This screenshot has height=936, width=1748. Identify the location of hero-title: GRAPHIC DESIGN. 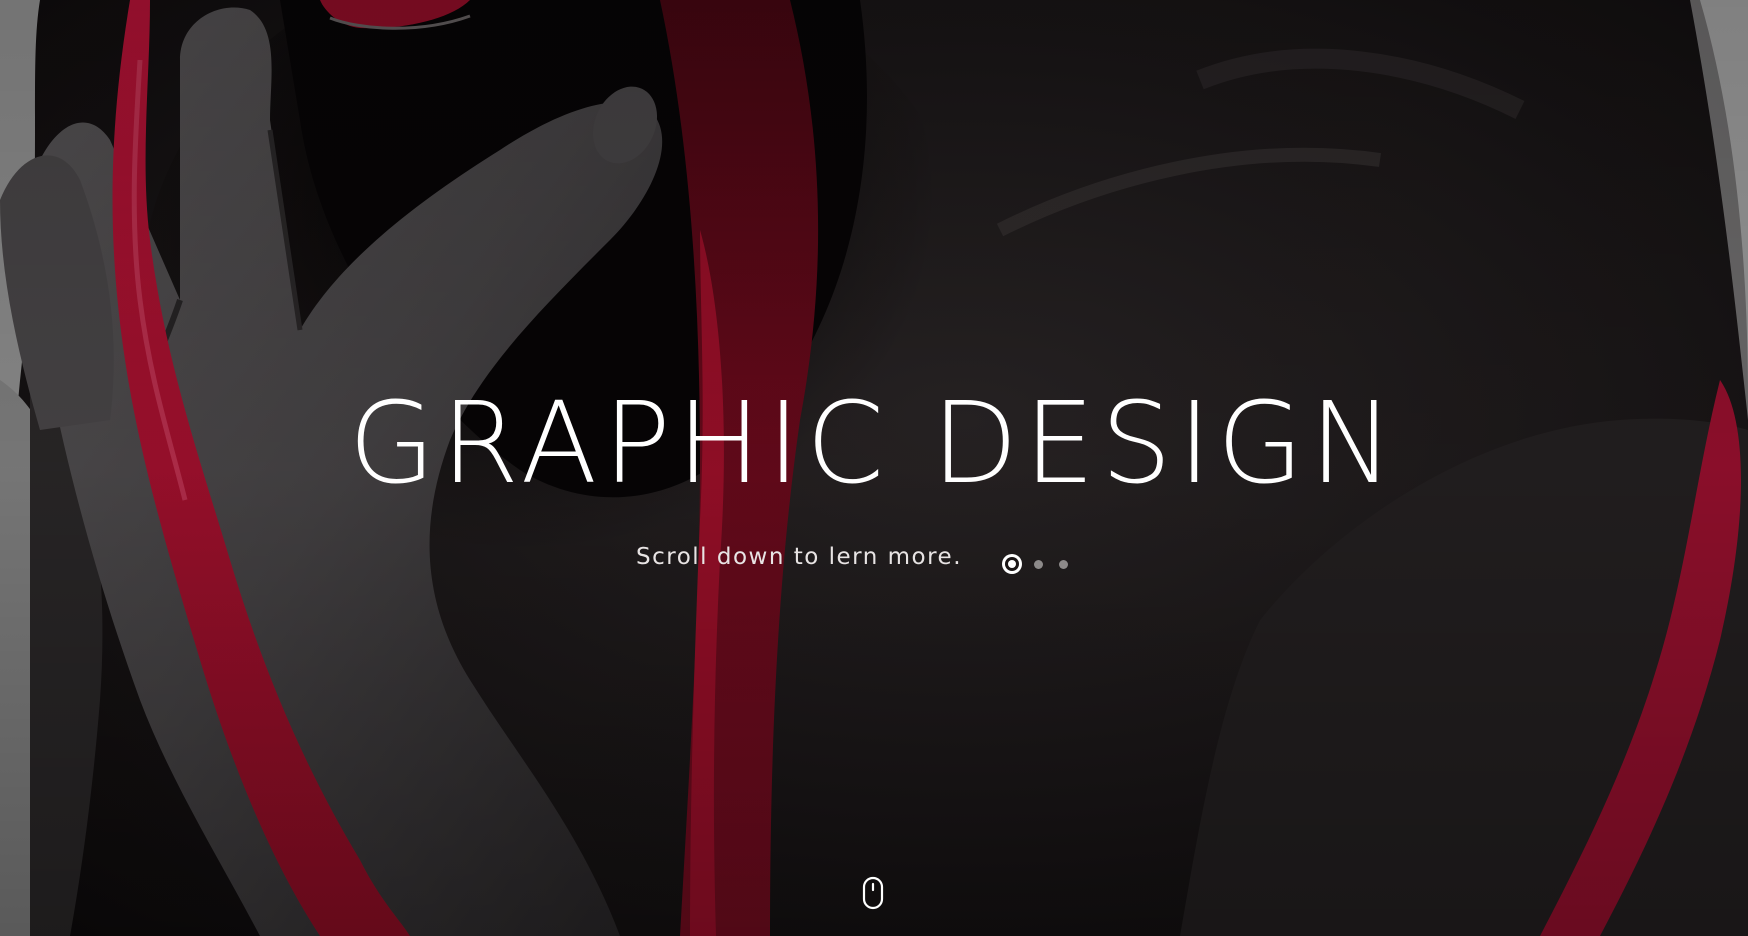
(874, 444).